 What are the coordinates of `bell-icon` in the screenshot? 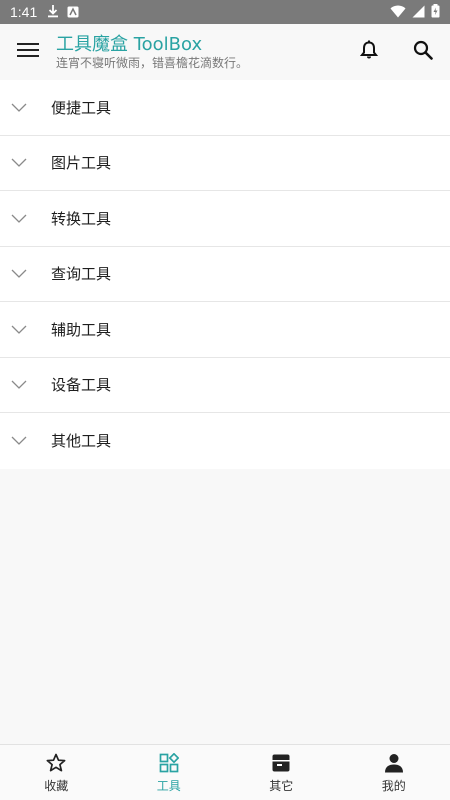 It's located at (369, 52).